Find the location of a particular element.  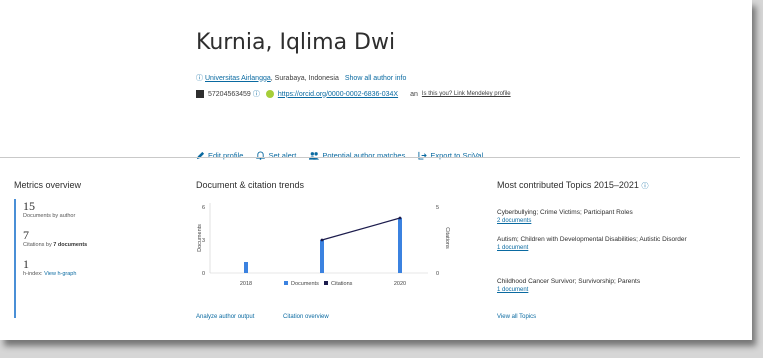

y-axis-label-right: Citations is located at coordinates (447, 238).